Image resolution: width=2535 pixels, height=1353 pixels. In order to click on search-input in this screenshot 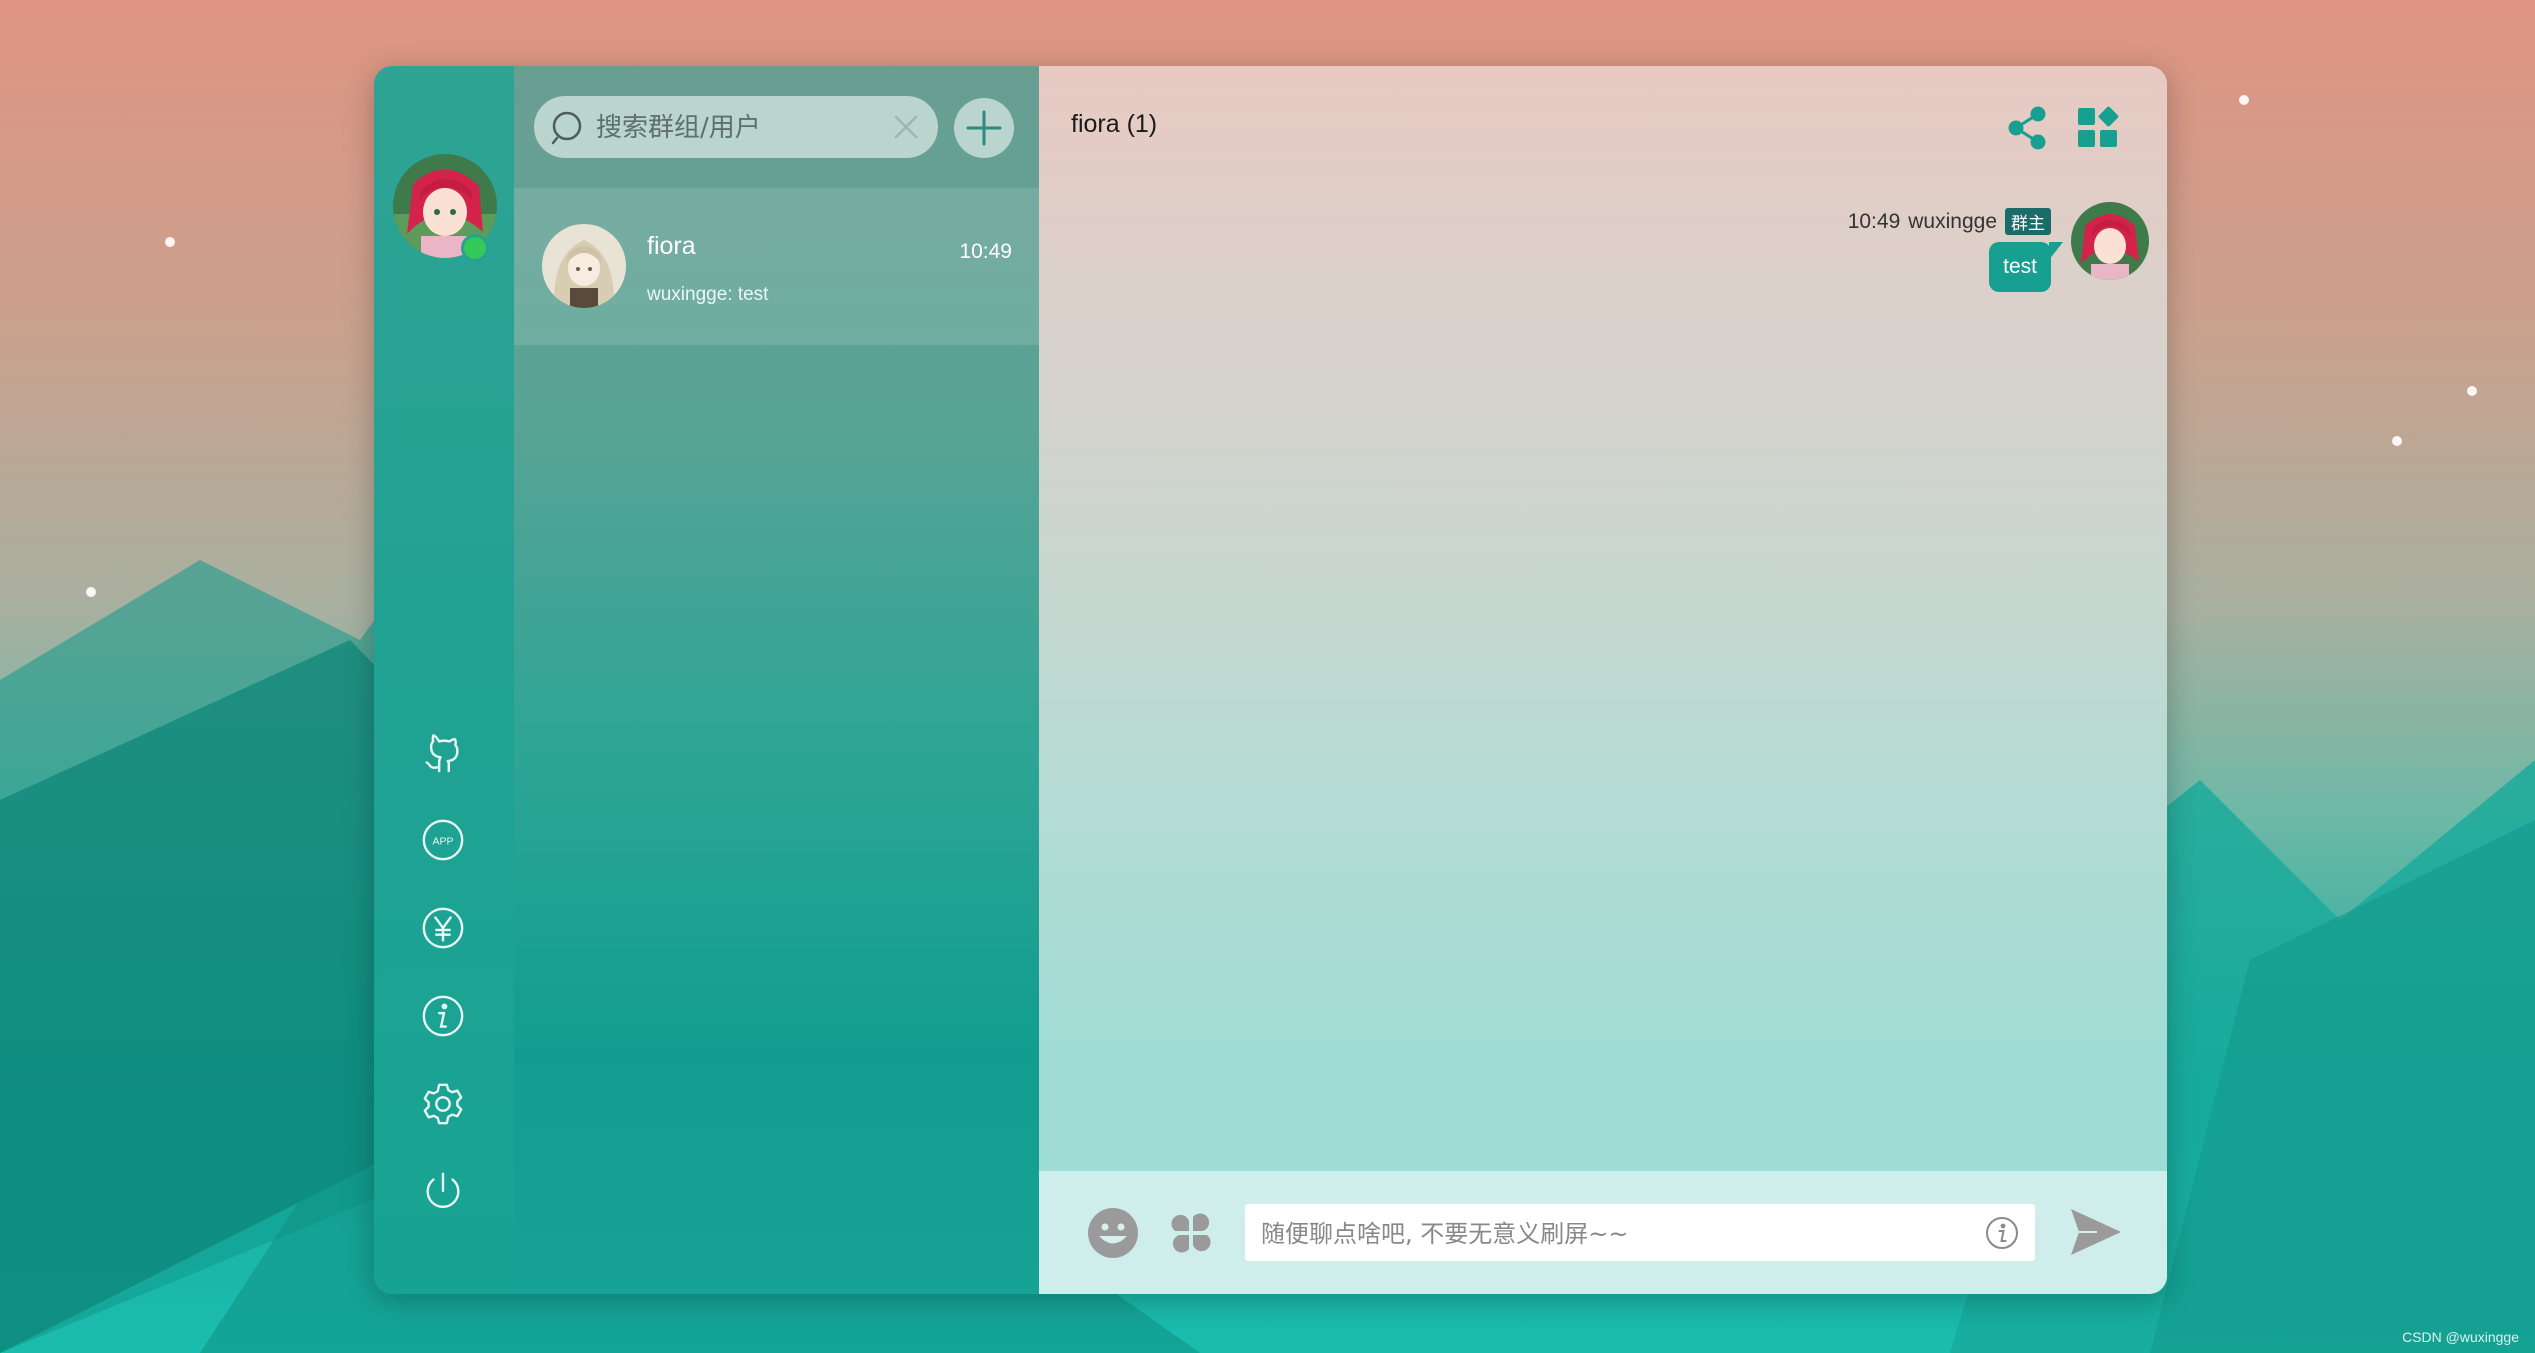, I will do `click(741, 128)`.